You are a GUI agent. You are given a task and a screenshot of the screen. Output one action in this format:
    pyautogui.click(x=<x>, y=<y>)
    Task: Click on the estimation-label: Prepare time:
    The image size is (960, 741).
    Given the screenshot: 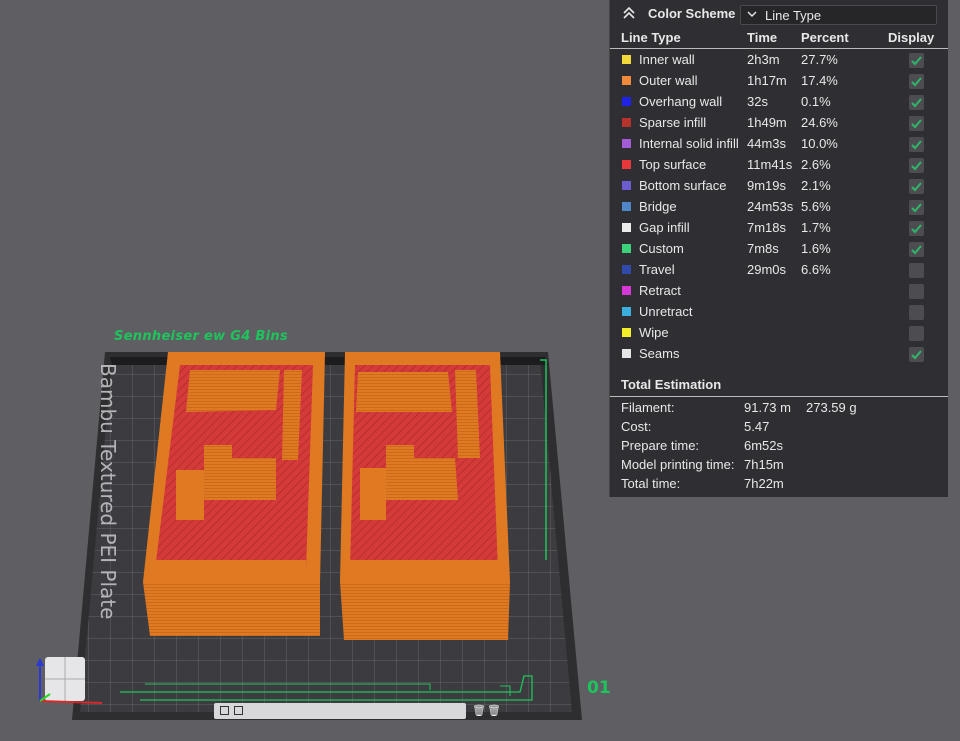 What is the action you would take?
    pyautogui.click(x=660, y=445)
    